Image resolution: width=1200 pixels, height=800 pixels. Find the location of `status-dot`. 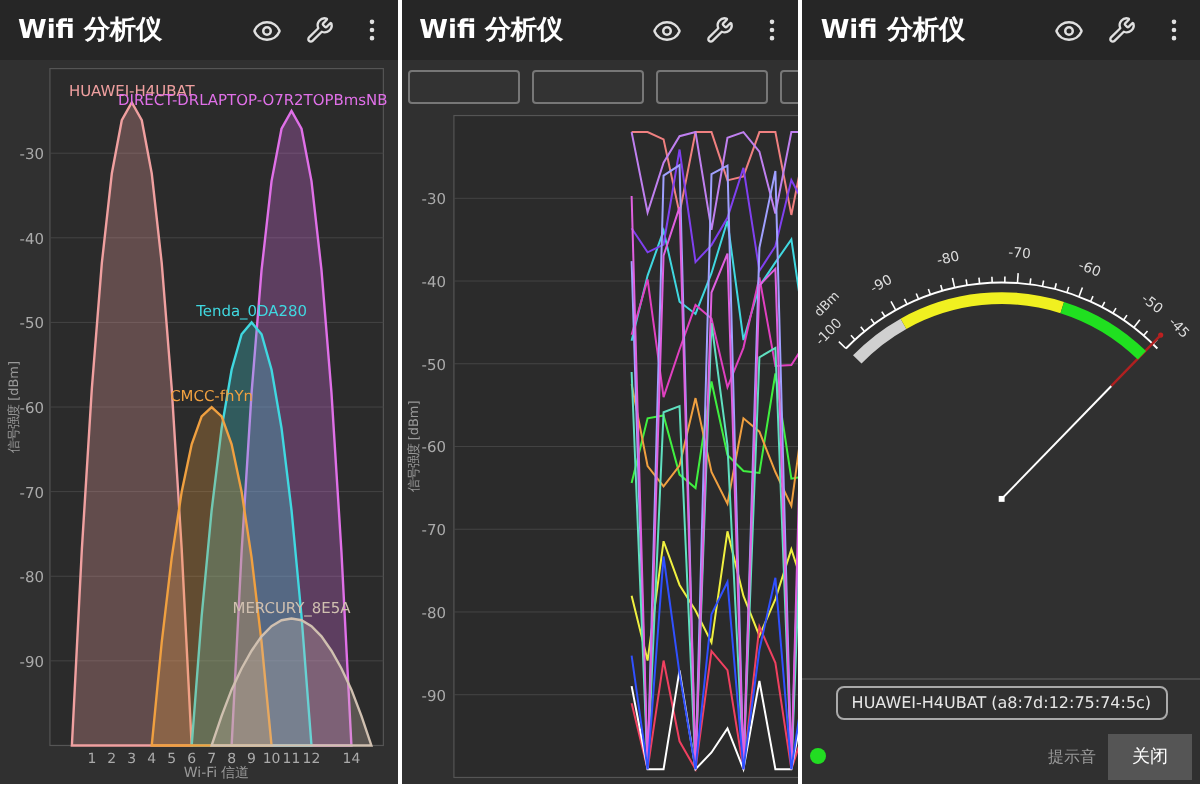

status-dot is located at coordinates (818, 756).